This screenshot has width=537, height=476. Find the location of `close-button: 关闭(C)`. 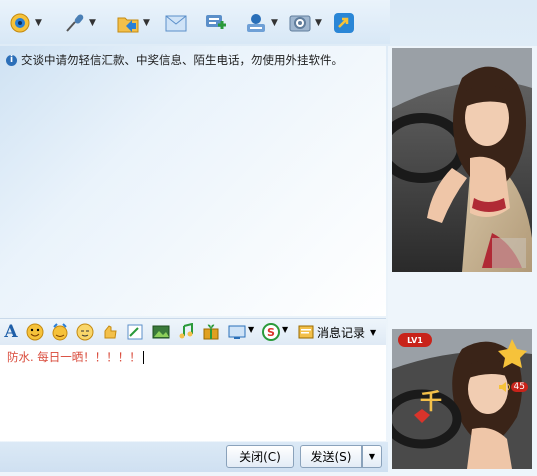

close-button: 关闭(C) is located at coordinates (260, 456).